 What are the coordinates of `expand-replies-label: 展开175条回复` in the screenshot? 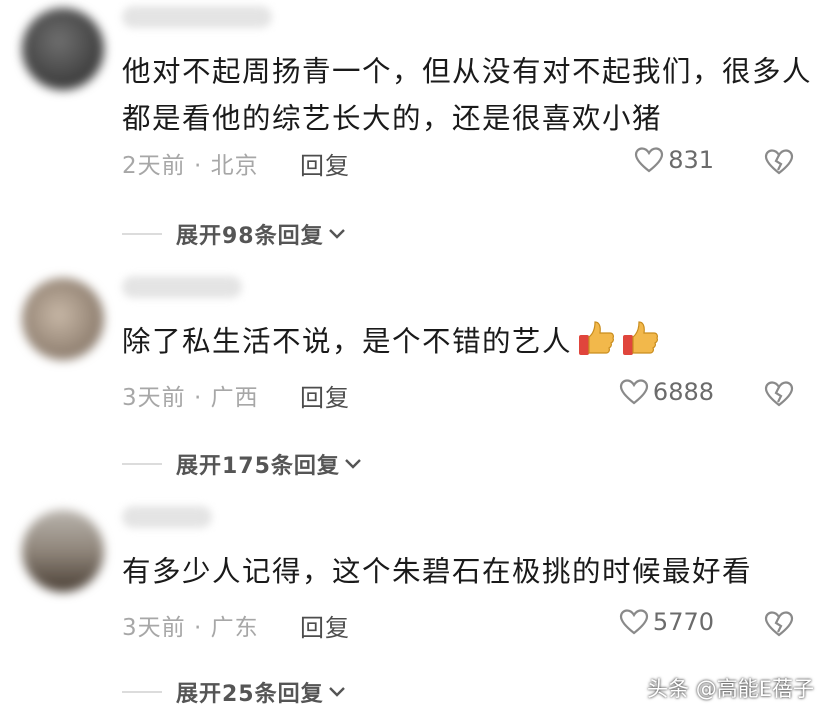 It's located at (258, 466).